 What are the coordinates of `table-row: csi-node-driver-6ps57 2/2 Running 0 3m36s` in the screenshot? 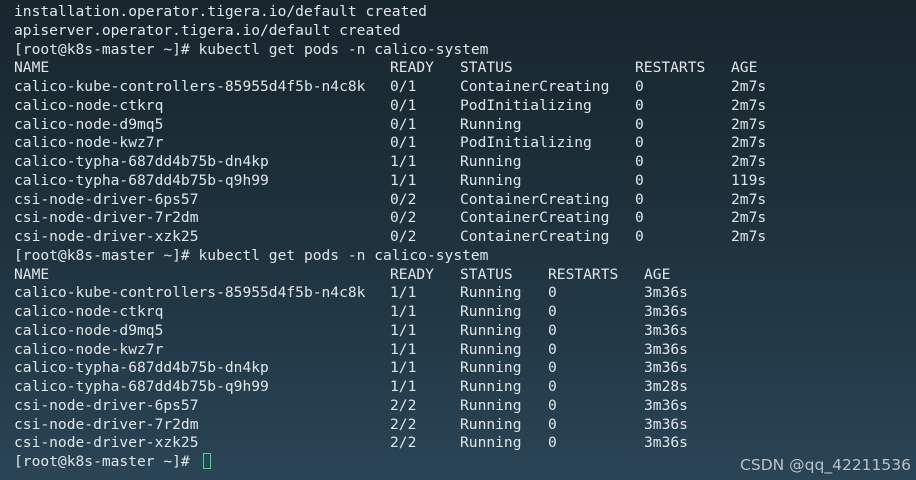 It's located at (465, 406).